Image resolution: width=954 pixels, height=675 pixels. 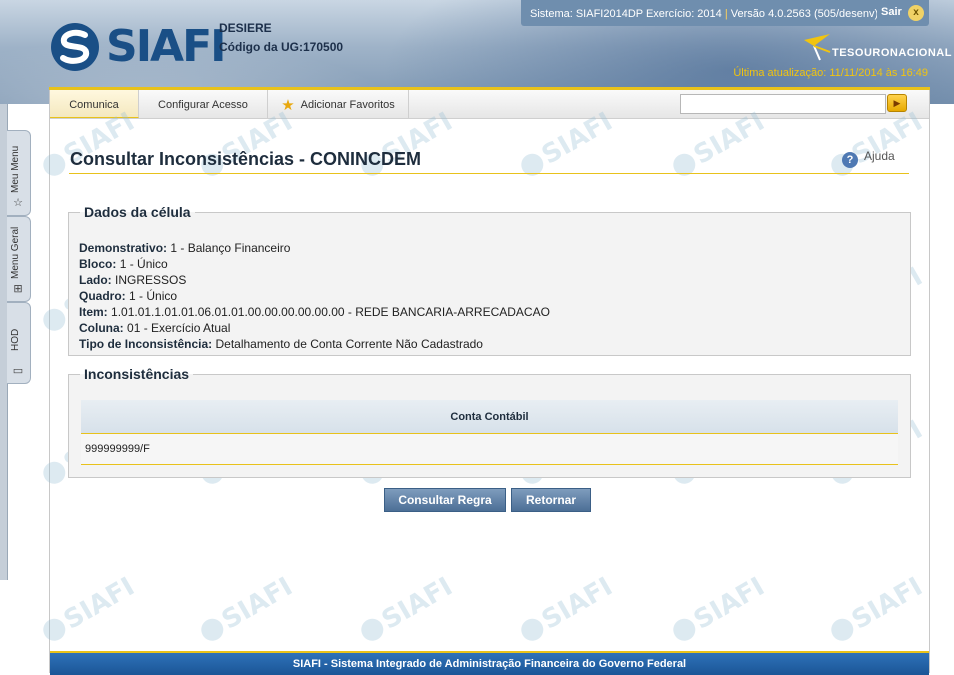 What do you see at coordinates (551, 500) in the screenshot?
I see `retornar-button: Retornar` at bounding box center [551, 500].